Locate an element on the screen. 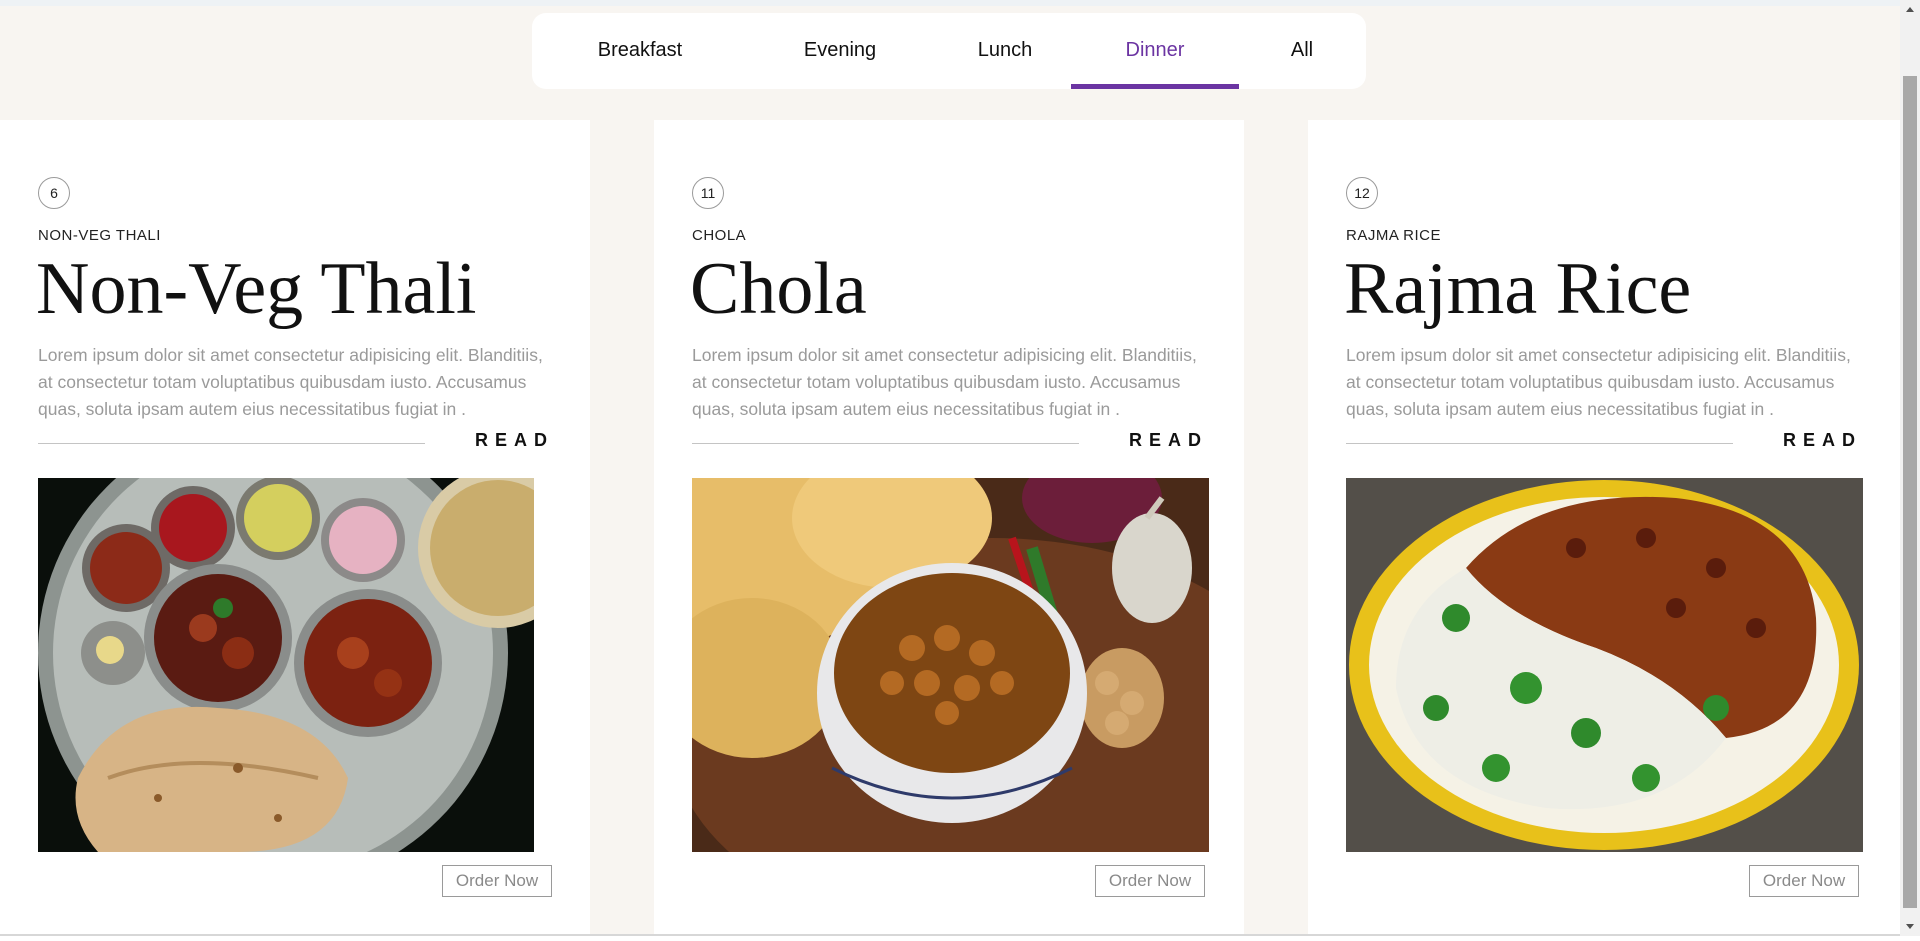  active-tab-indicator is located at coordinates (1155, 86).